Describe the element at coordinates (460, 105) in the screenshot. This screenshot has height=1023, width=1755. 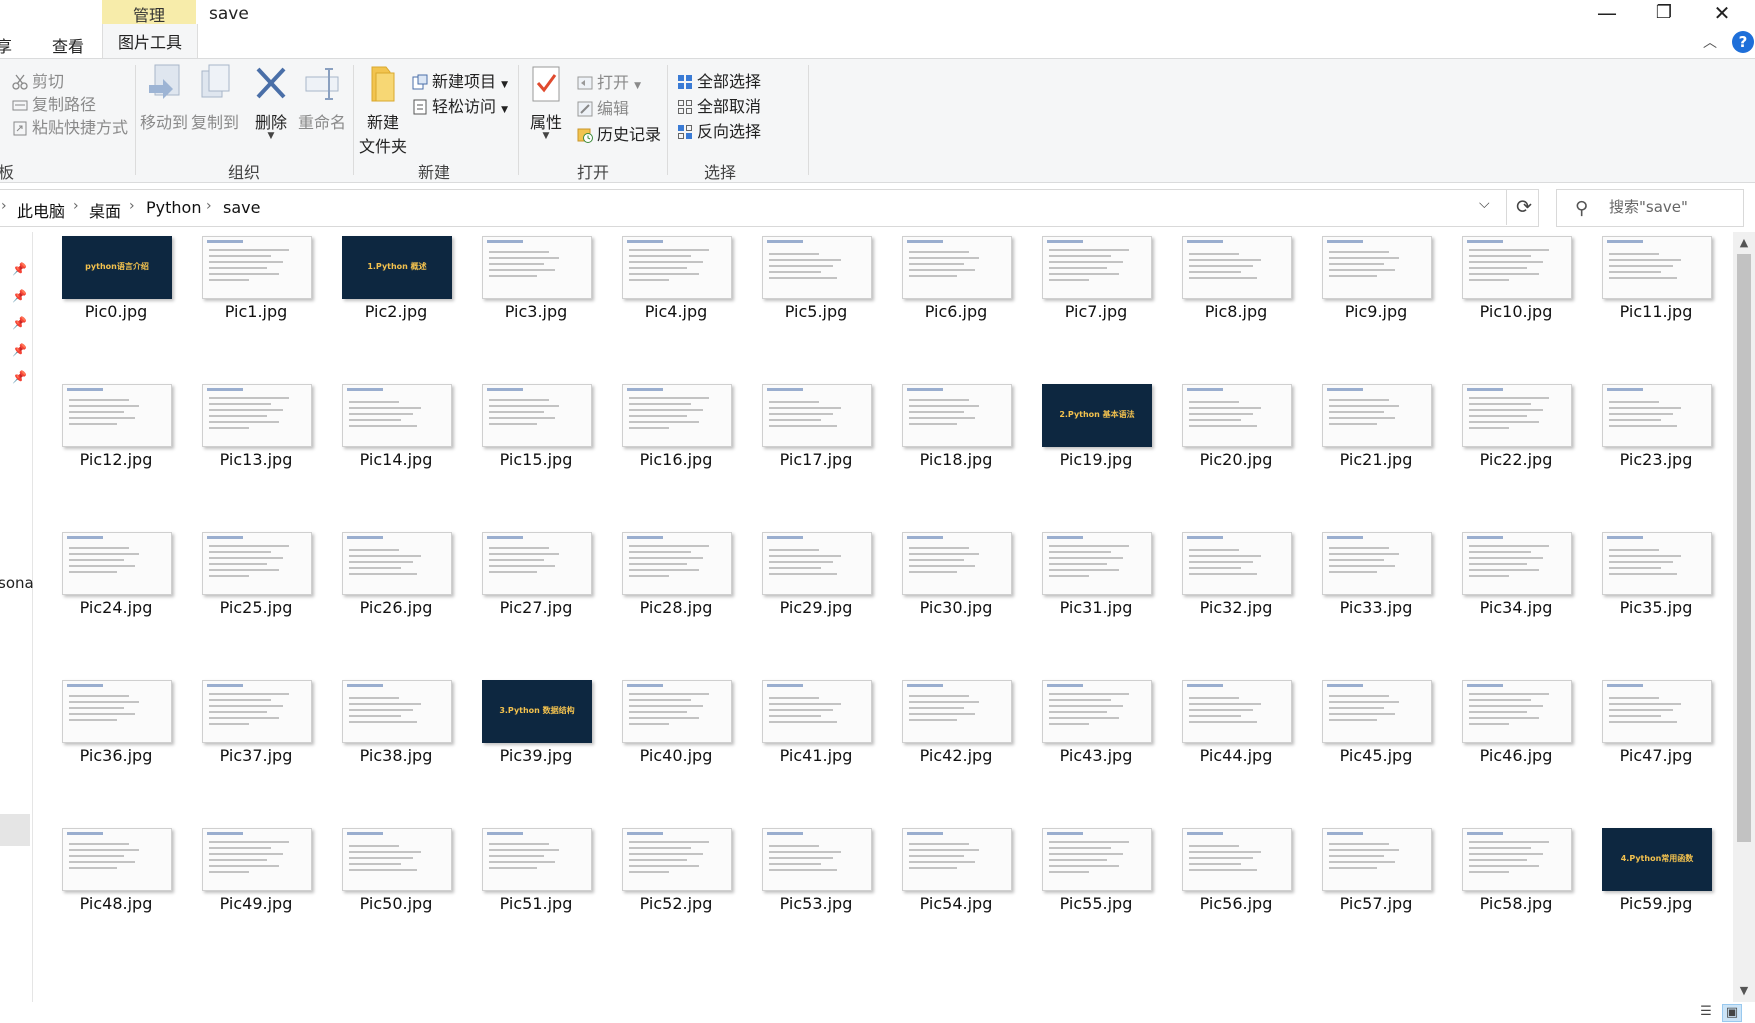
I see `easy-access-button: 轻松访问 ▼` at that location.